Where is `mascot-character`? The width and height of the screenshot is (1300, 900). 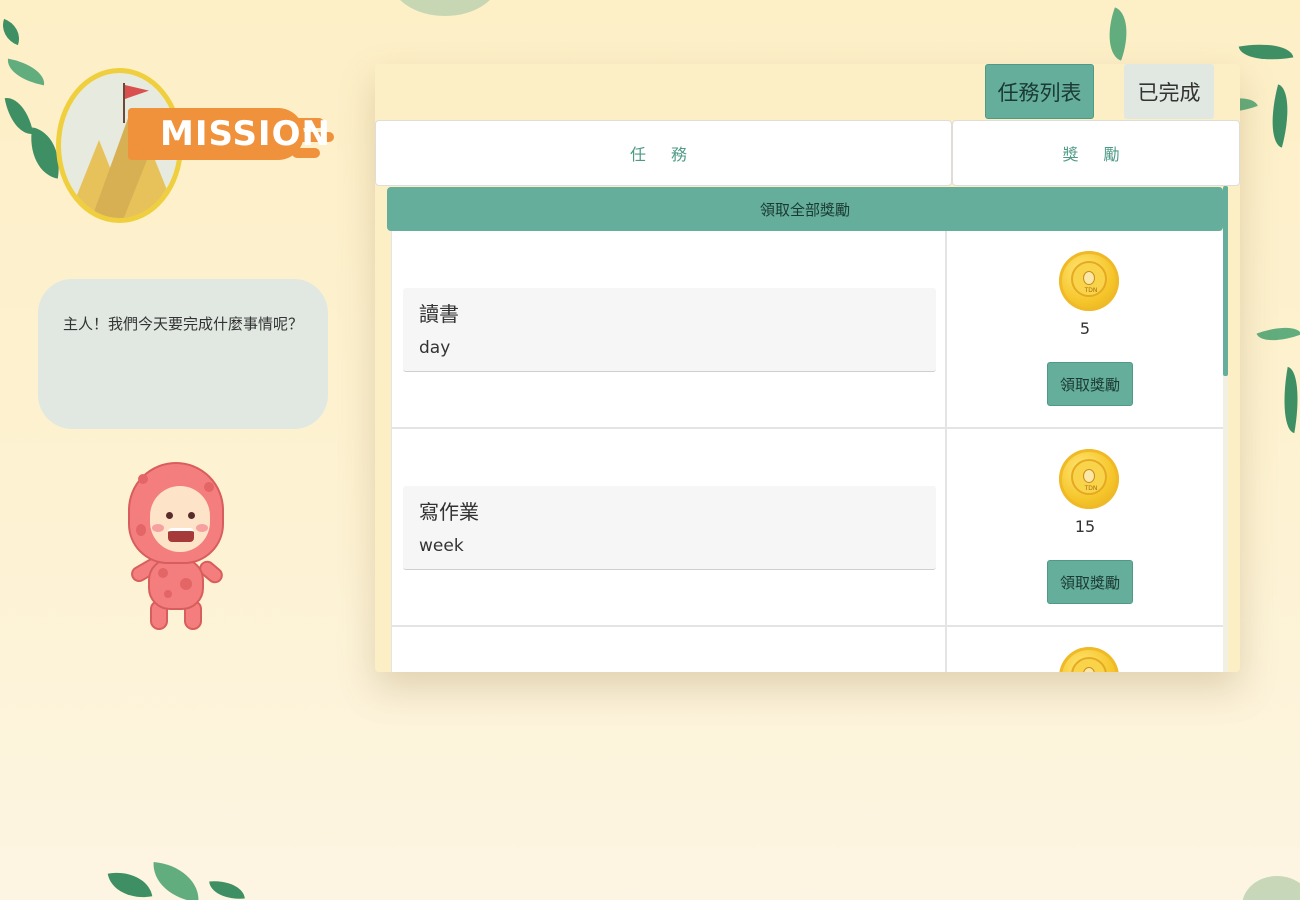 mascot-character is located at coordinates (176, 547).